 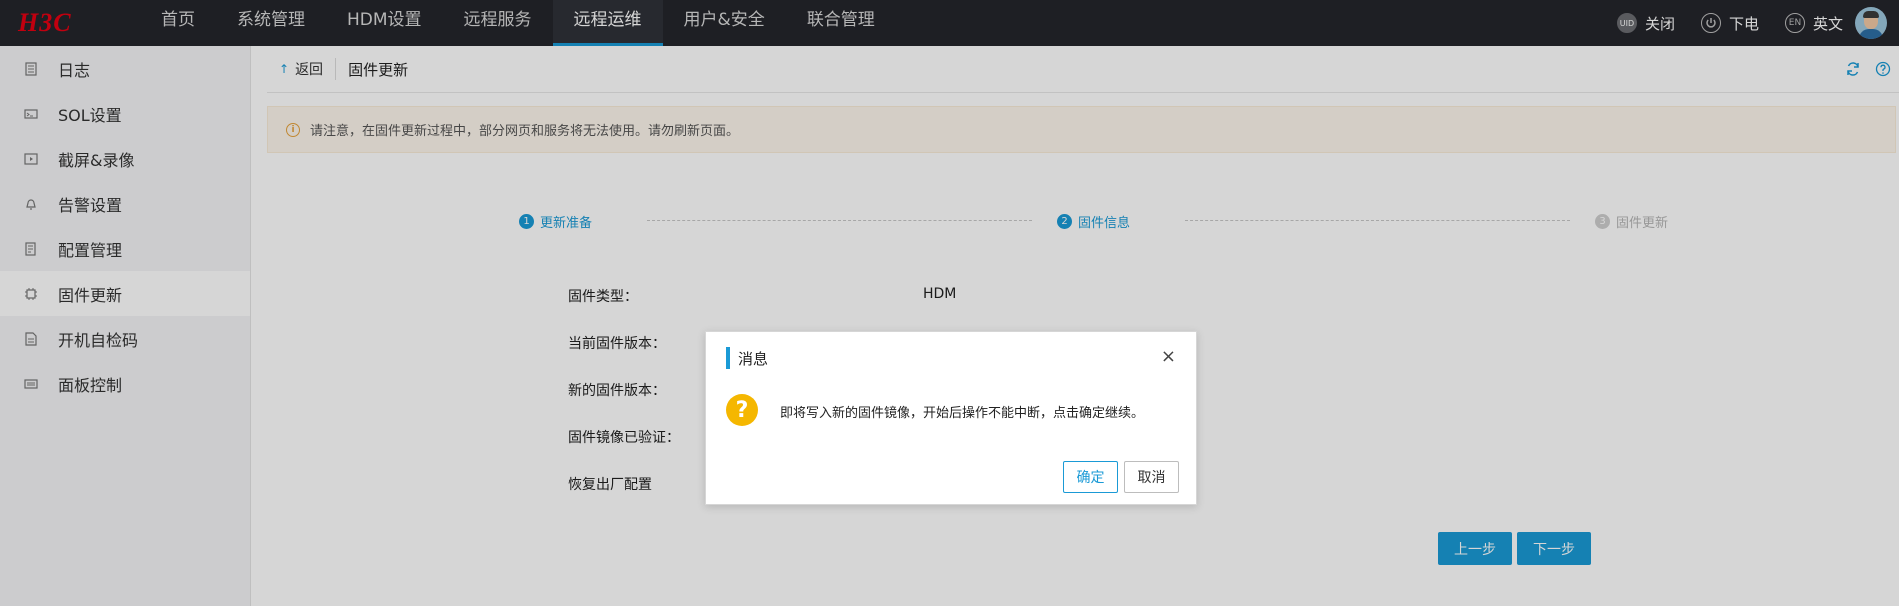 I want to click on dialog-message: 即将写入新的固件镜像，开始后操作不能中断，点击确定继续。, so click(x=962, y=413).